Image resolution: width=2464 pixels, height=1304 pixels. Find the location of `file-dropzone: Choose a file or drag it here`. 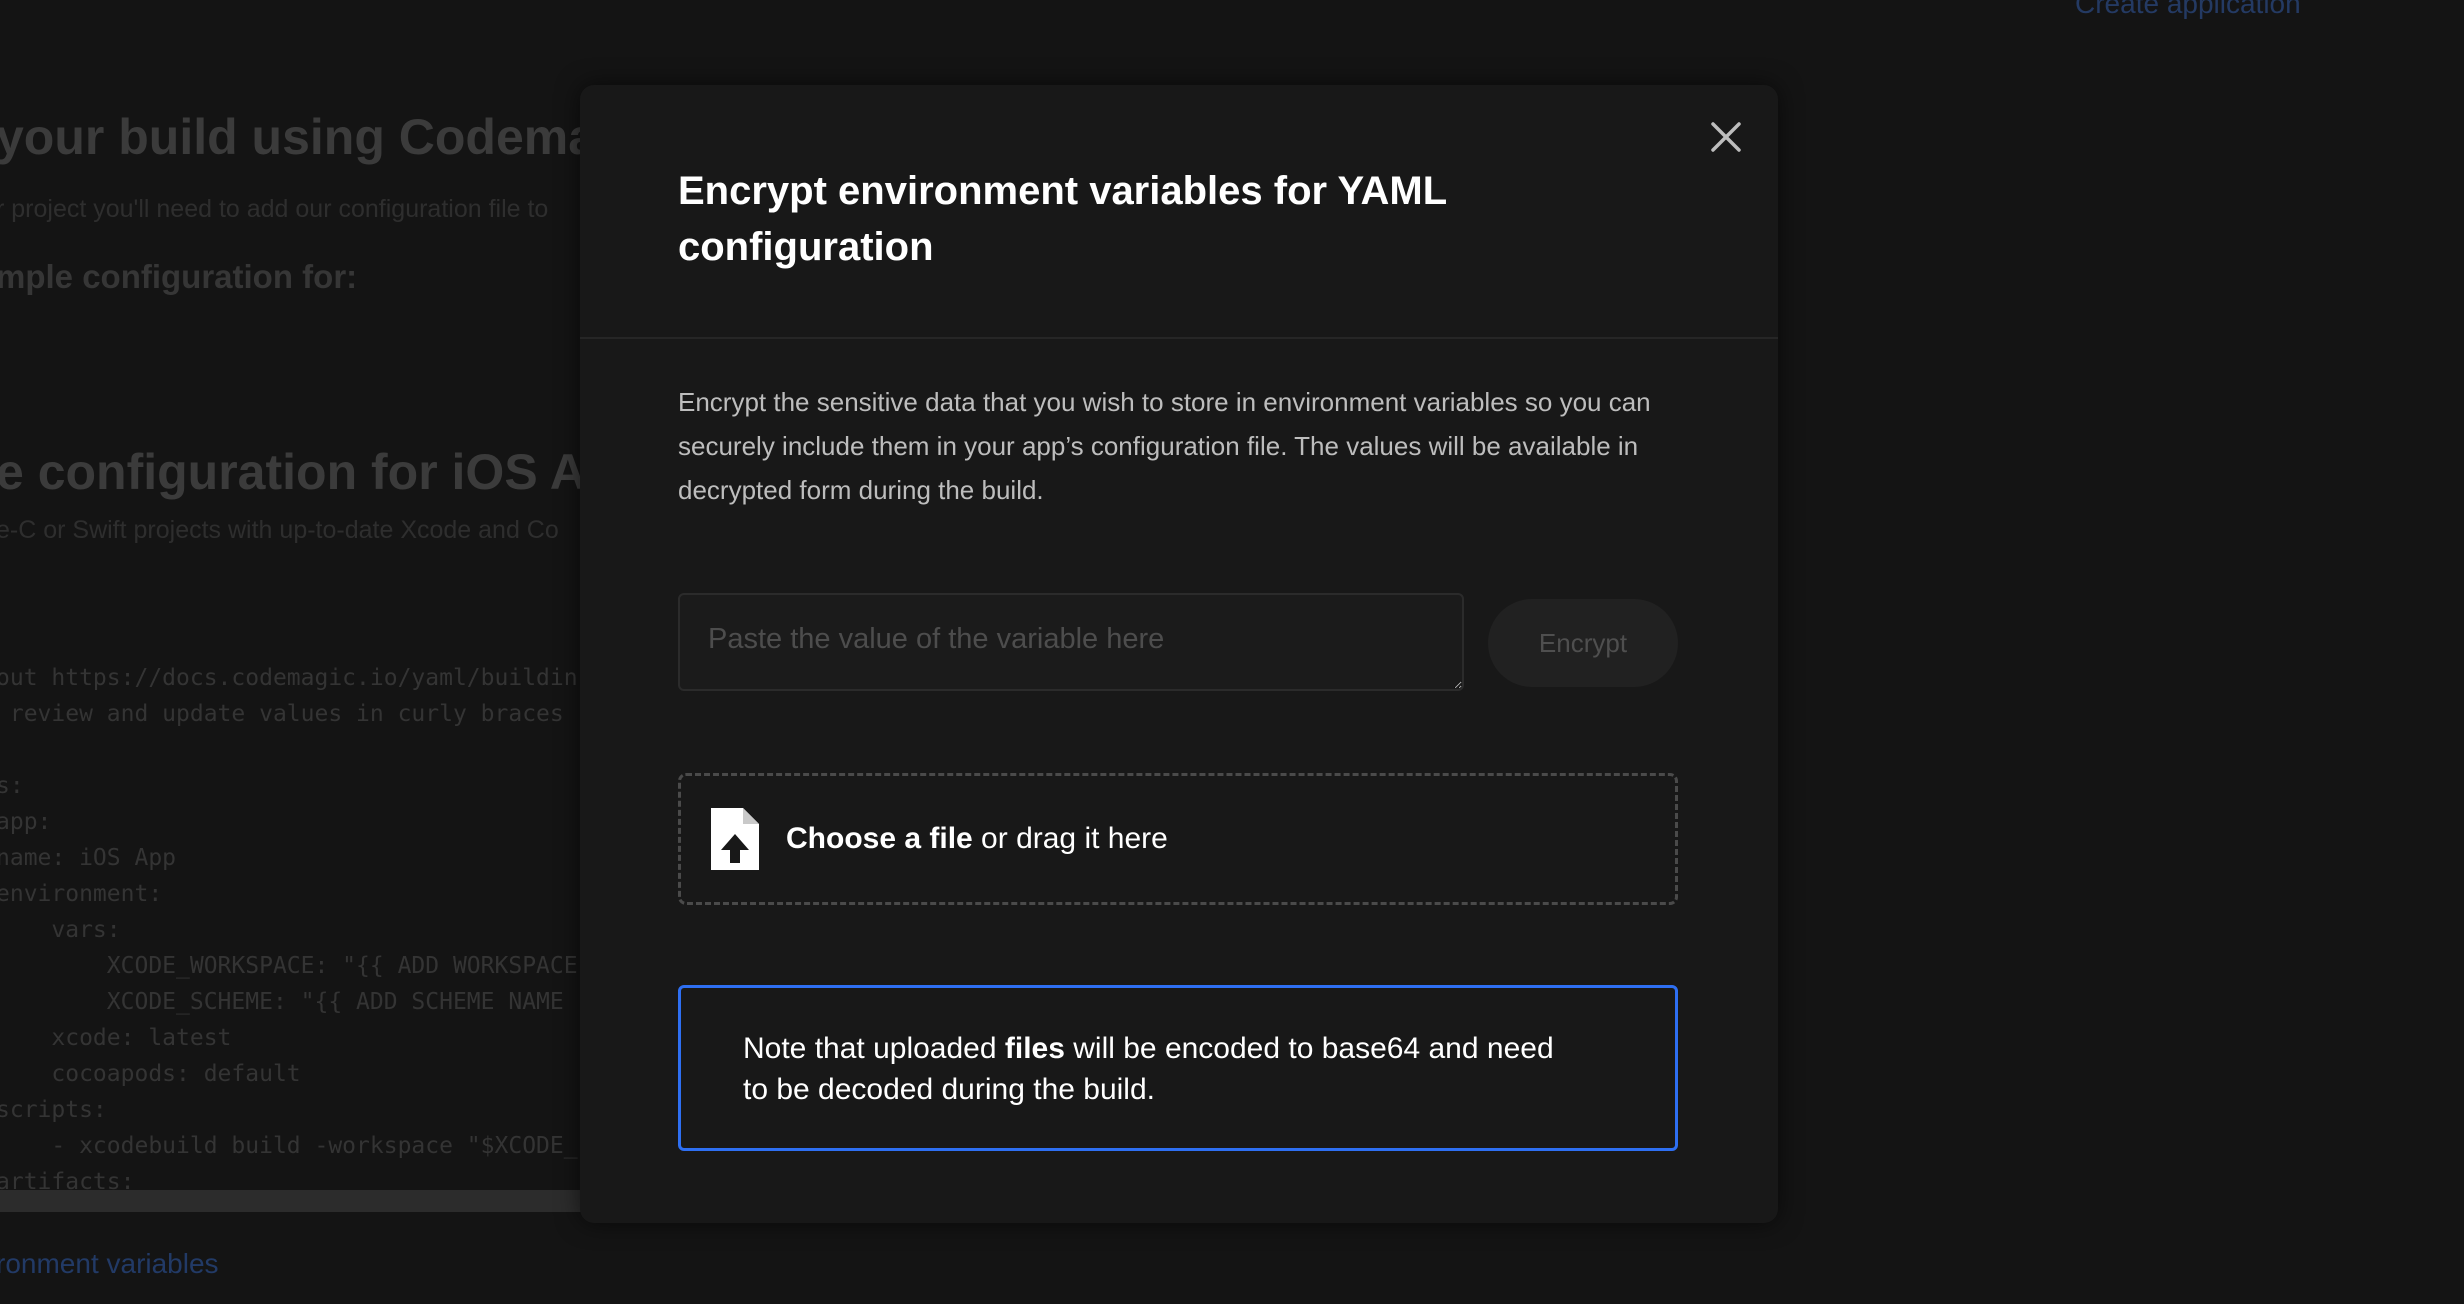

file-dropzone: Choose a file or drag it here is located at coordinates (1178, 839).